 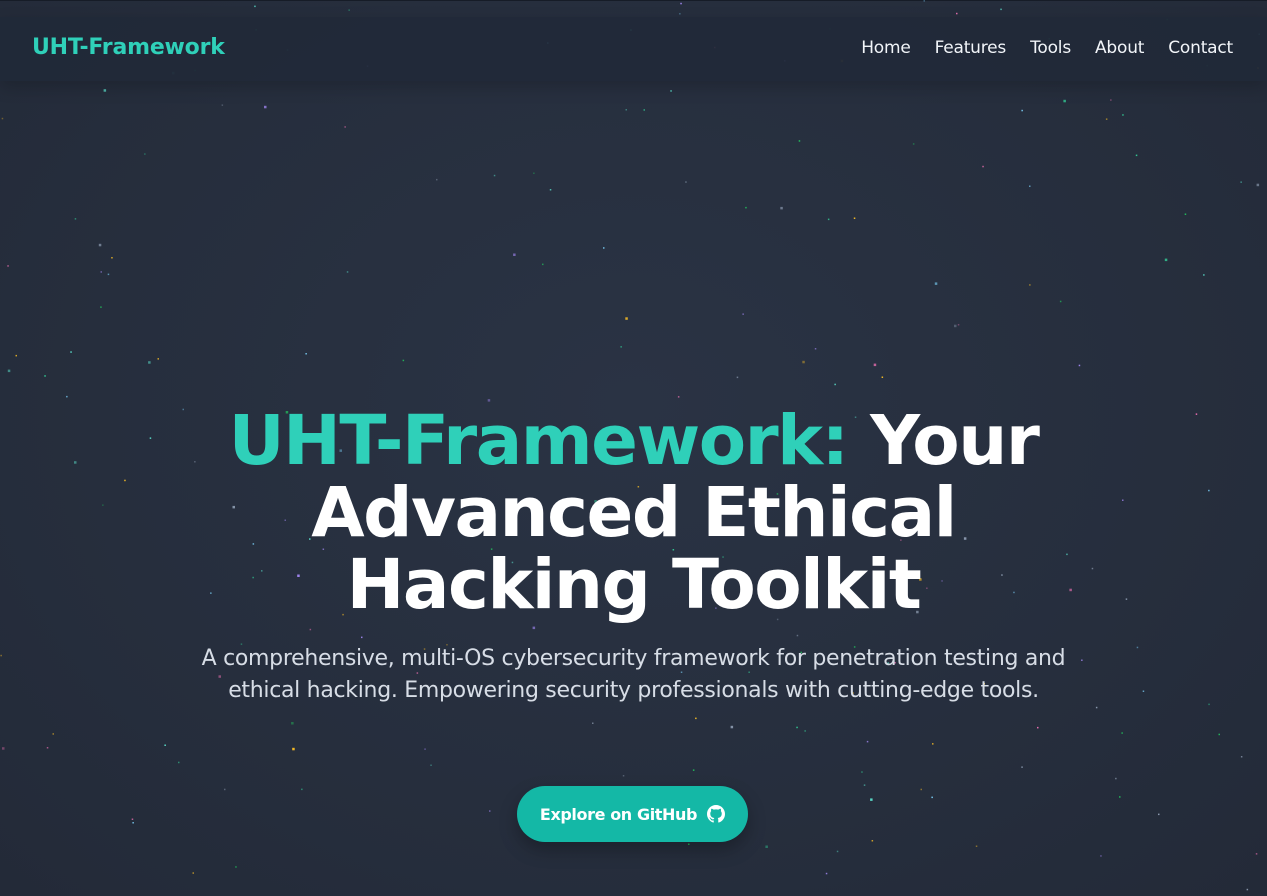 I want to click on explore-github-button: Explore on GitHub, so click(x=632, y=814).